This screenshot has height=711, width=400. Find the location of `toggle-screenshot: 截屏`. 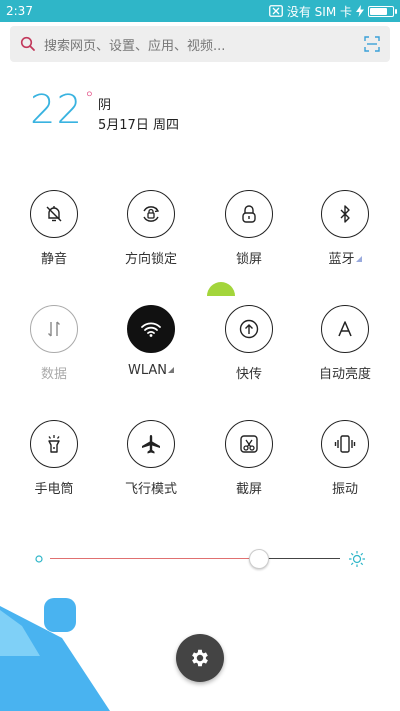

toggle-screenshot: 截屏 is located at coordinates (249, 458).